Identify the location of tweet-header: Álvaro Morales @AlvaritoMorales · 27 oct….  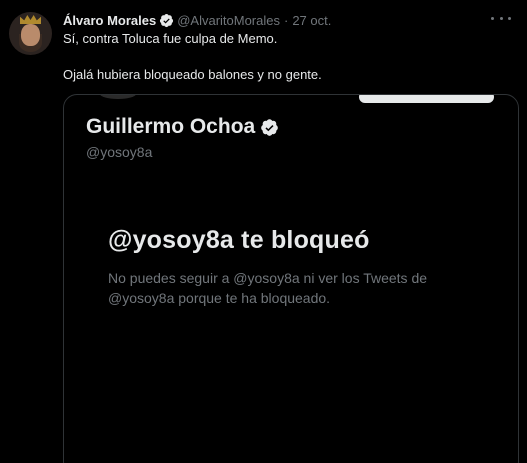
(197, 20).